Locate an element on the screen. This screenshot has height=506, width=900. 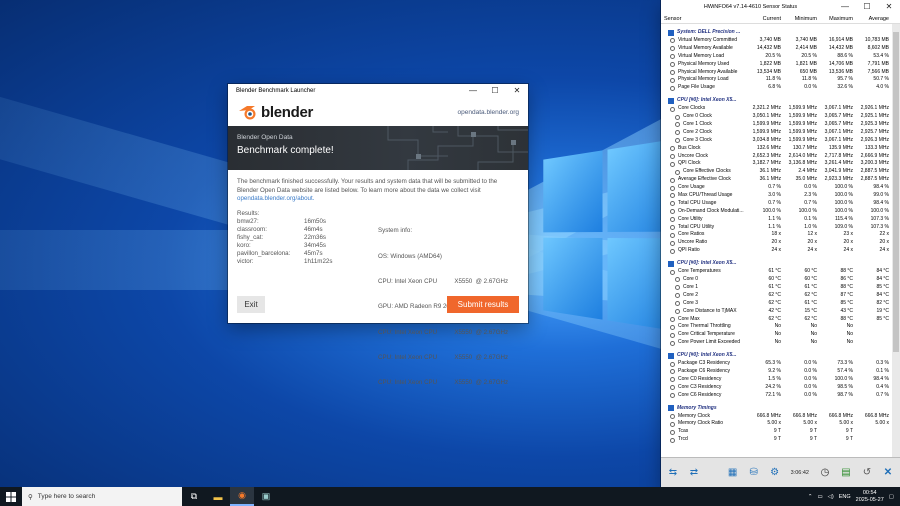
opendata-link: opendata.blender.org is located at coordinates (488, 112).